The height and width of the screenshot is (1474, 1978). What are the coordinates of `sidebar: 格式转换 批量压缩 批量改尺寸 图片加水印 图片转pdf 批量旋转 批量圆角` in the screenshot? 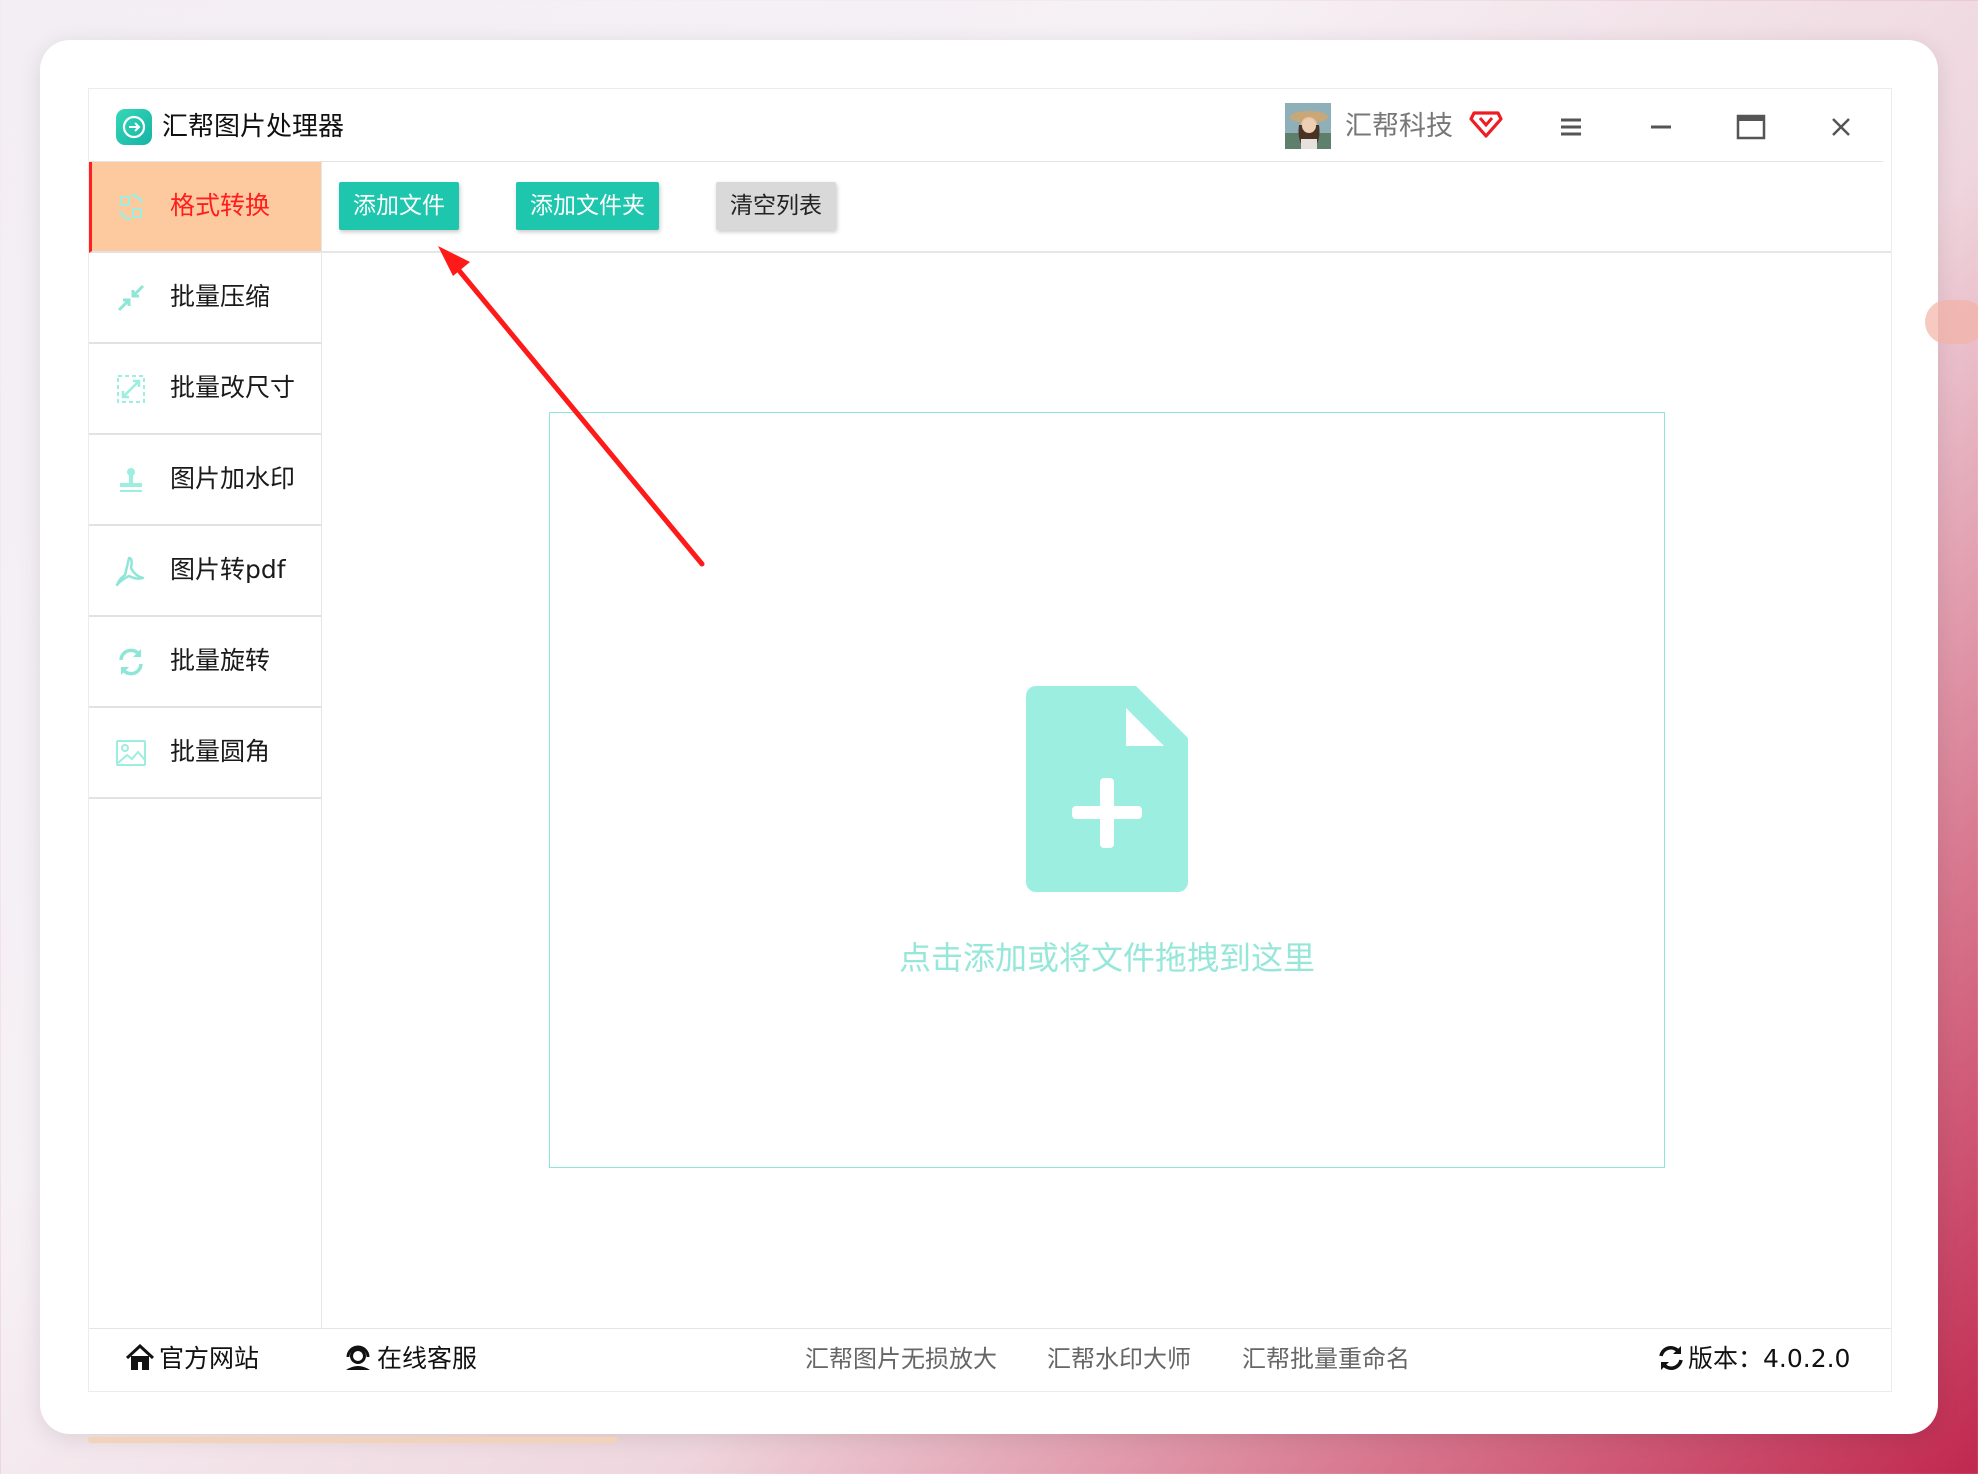 It's located at (205, 745).